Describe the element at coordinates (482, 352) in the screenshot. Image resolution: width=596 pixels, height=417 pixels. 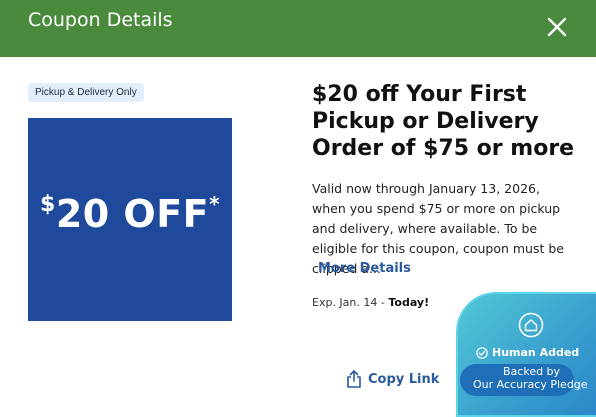
I see `check-circle-icon` at that location.